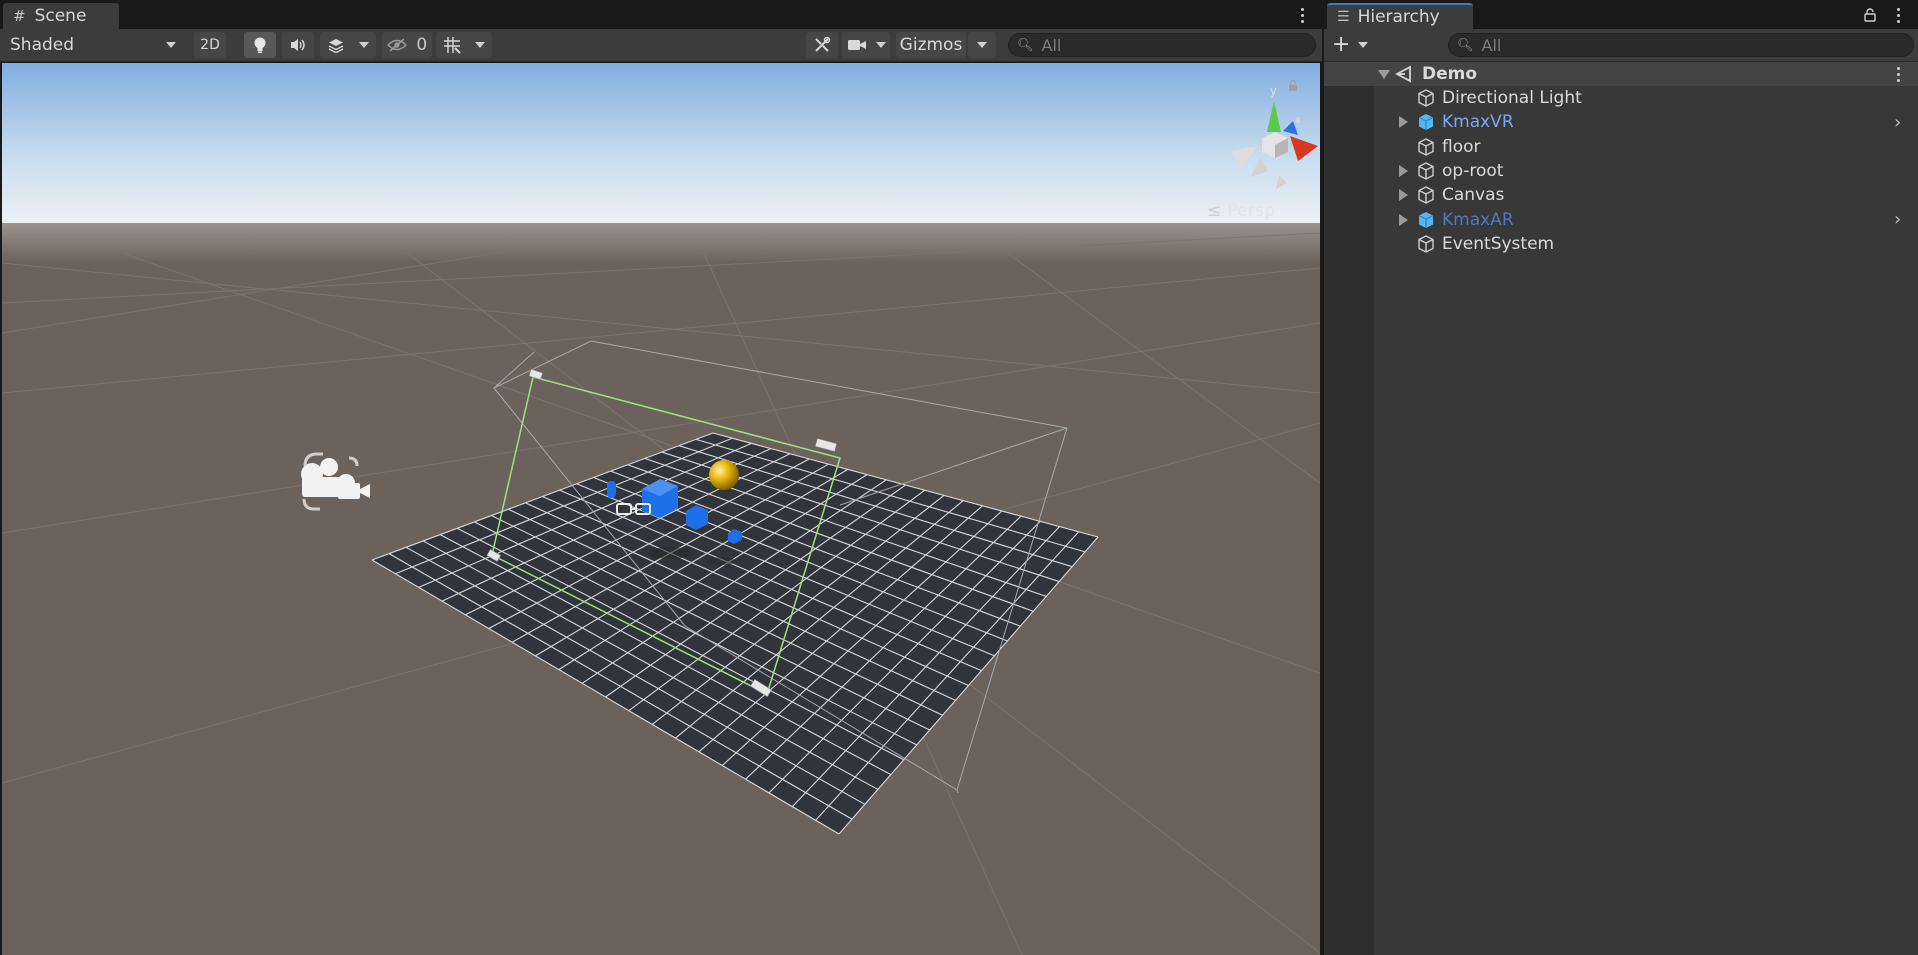 This screenshot has height=955, width=1918. What do you see at coordinates (661, 148) in the screenshot?
I see `sky` at bounding box center [661, 148].